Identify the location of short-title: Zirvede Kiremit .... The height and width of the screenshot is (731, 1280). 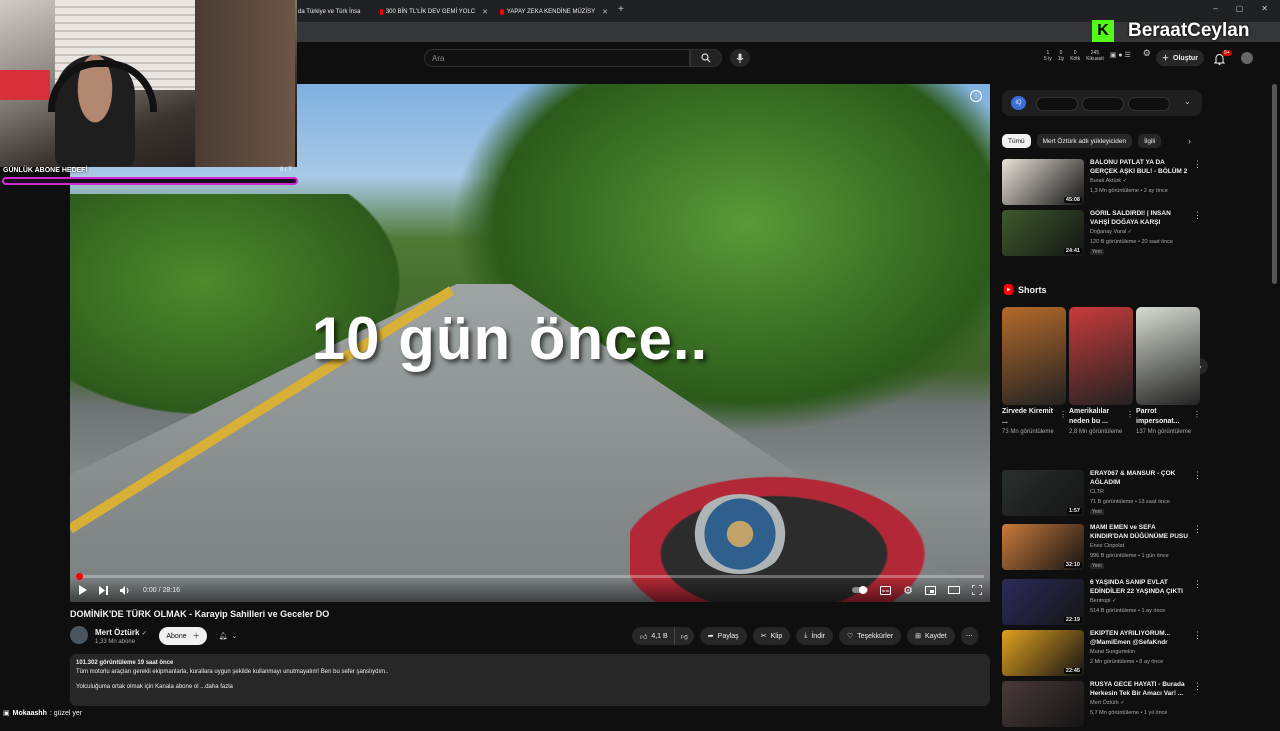
(1030, 417).